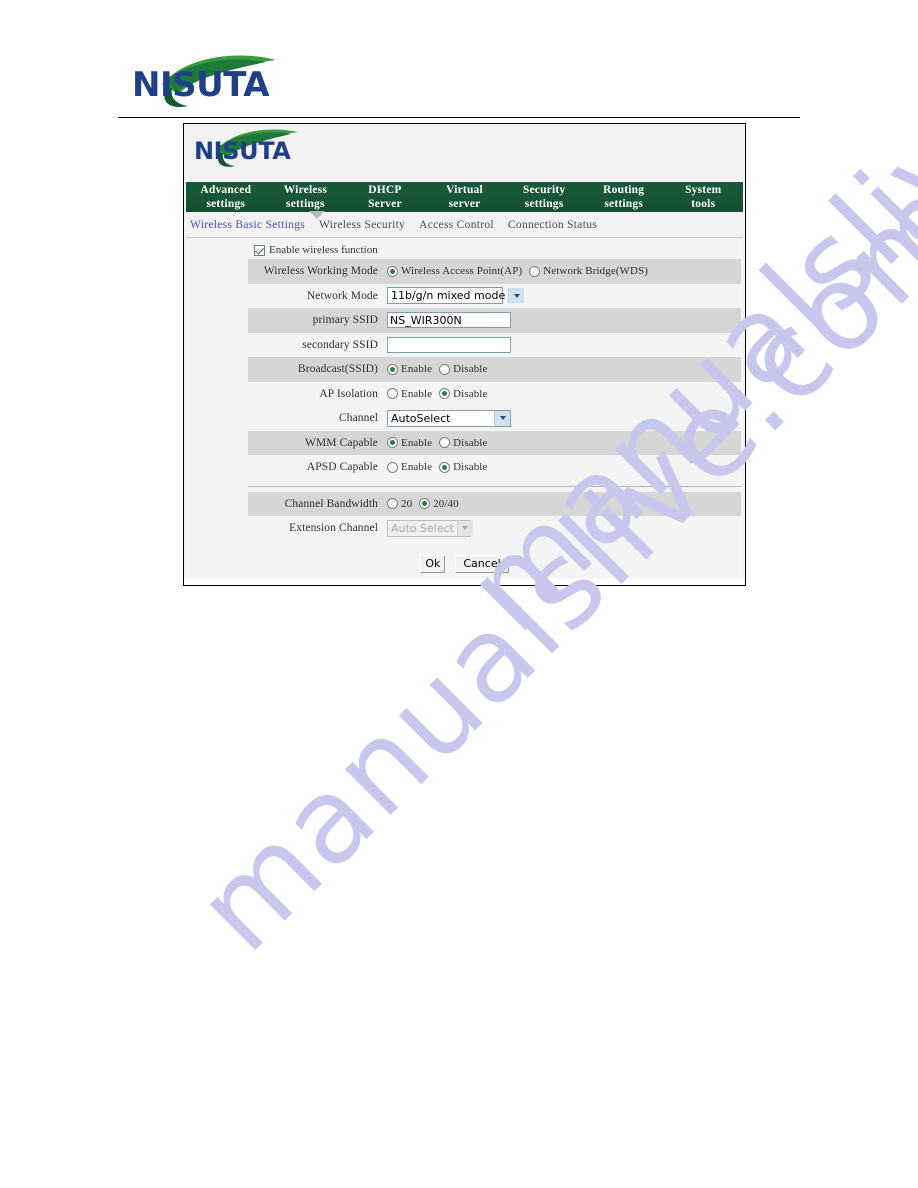 Image resolution: width=918 pixels, height=1188 pixels. Describe the element at coordinates (333, 528) in the screenshot. I see `label-extension-channel: Extension Channel` at that location.